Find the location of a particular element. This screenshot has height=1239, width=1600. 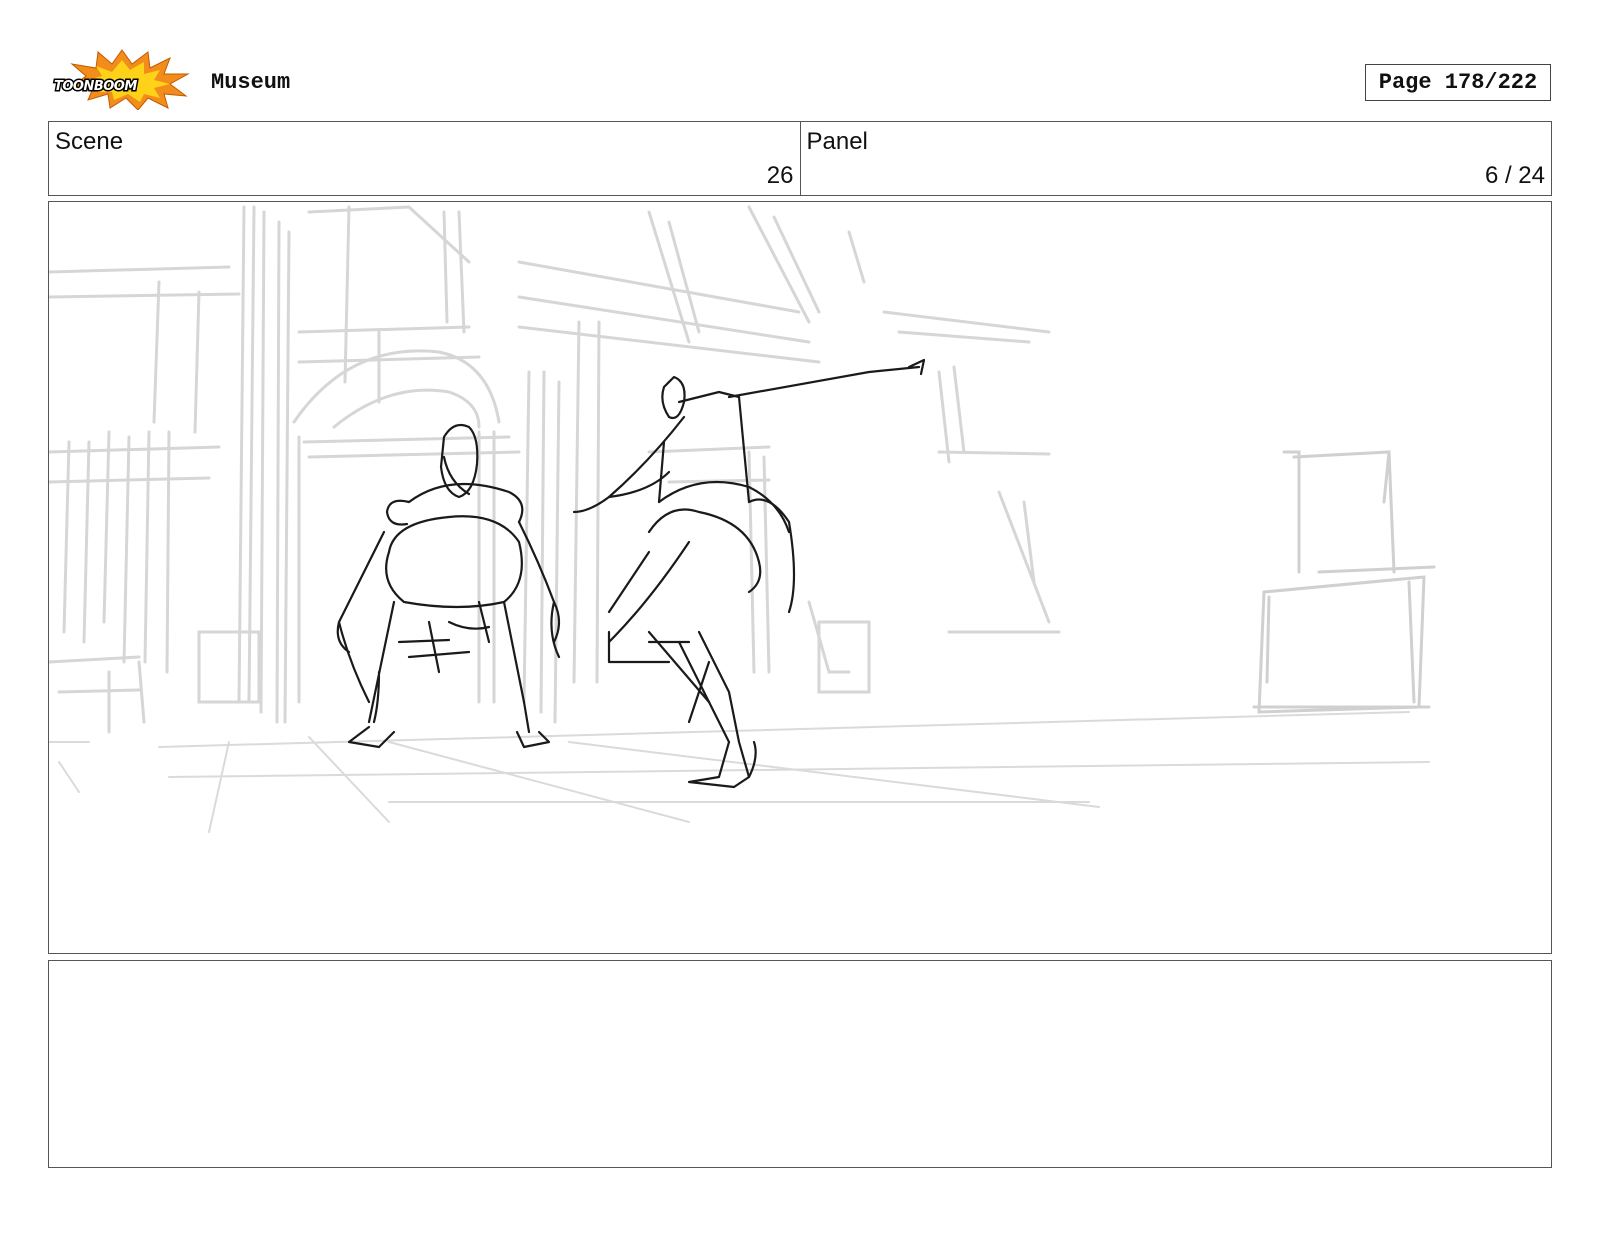

toonboom-logo: TOONBOOM is located at coordinates (121, 79).